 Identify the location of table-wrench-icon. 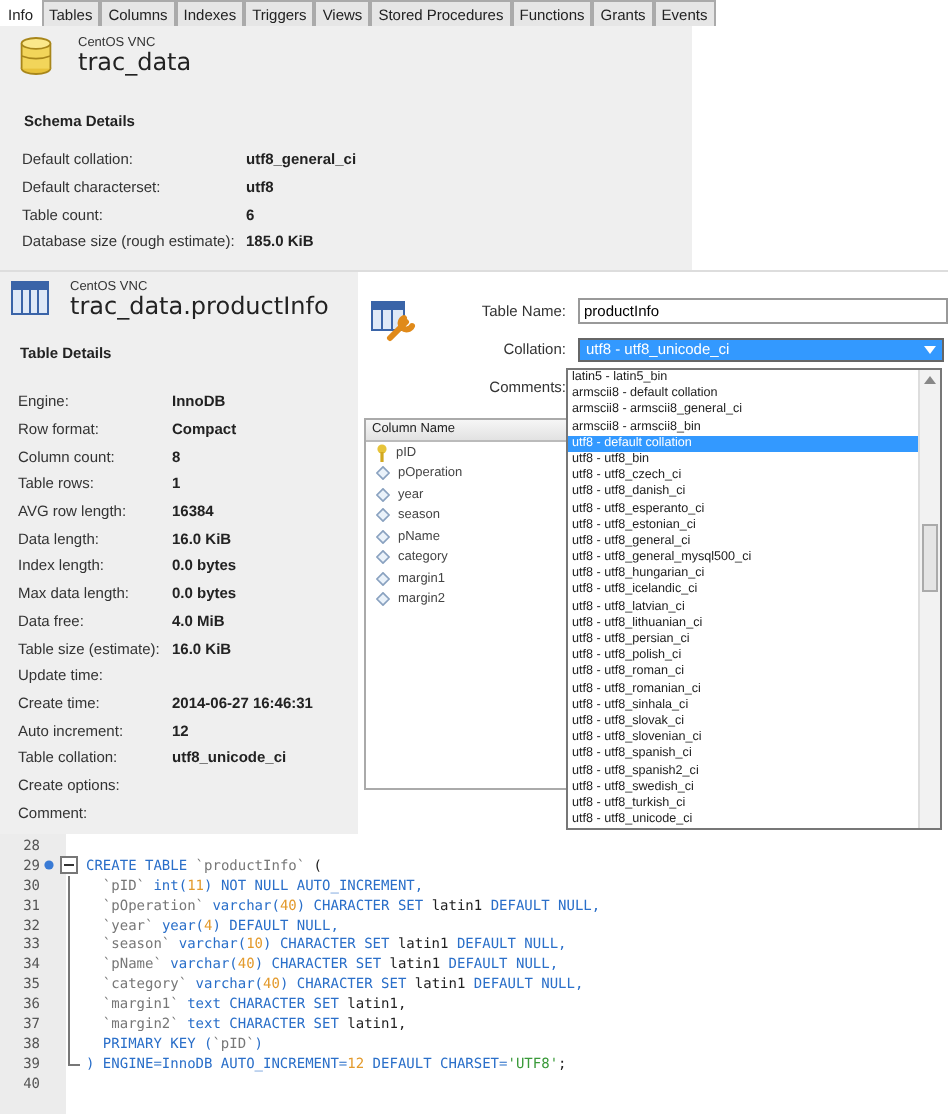
(394, 320).